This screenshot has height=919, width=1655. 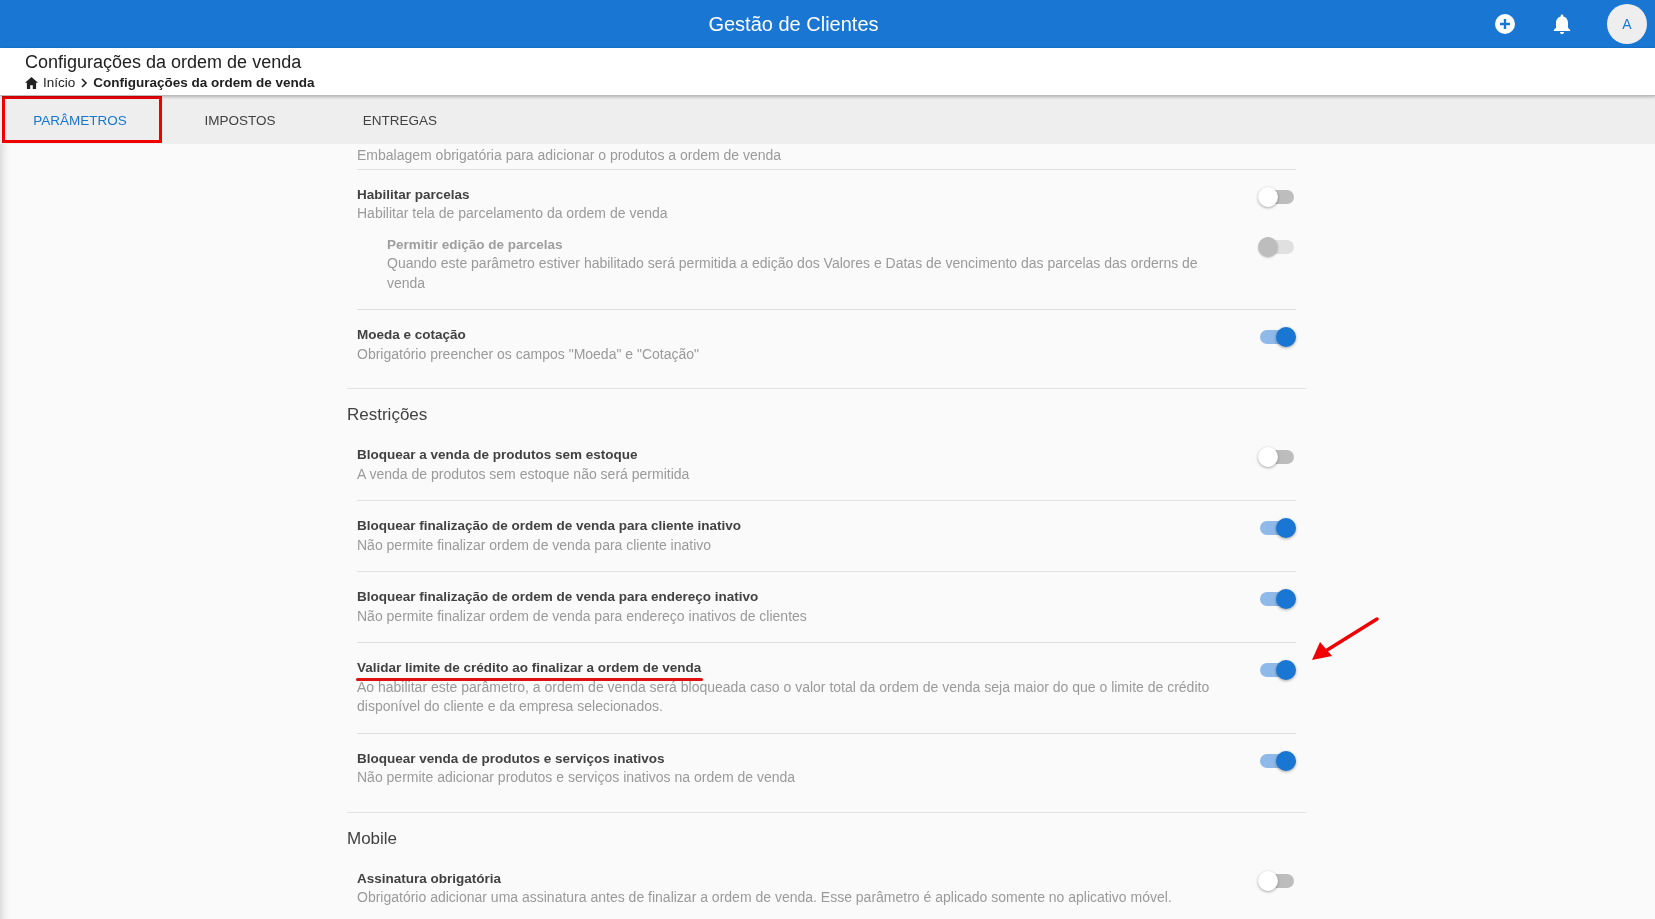 I want to click on setting-title: Bloquear a venda de produtos sem estoque, so click(x=497, y=455).